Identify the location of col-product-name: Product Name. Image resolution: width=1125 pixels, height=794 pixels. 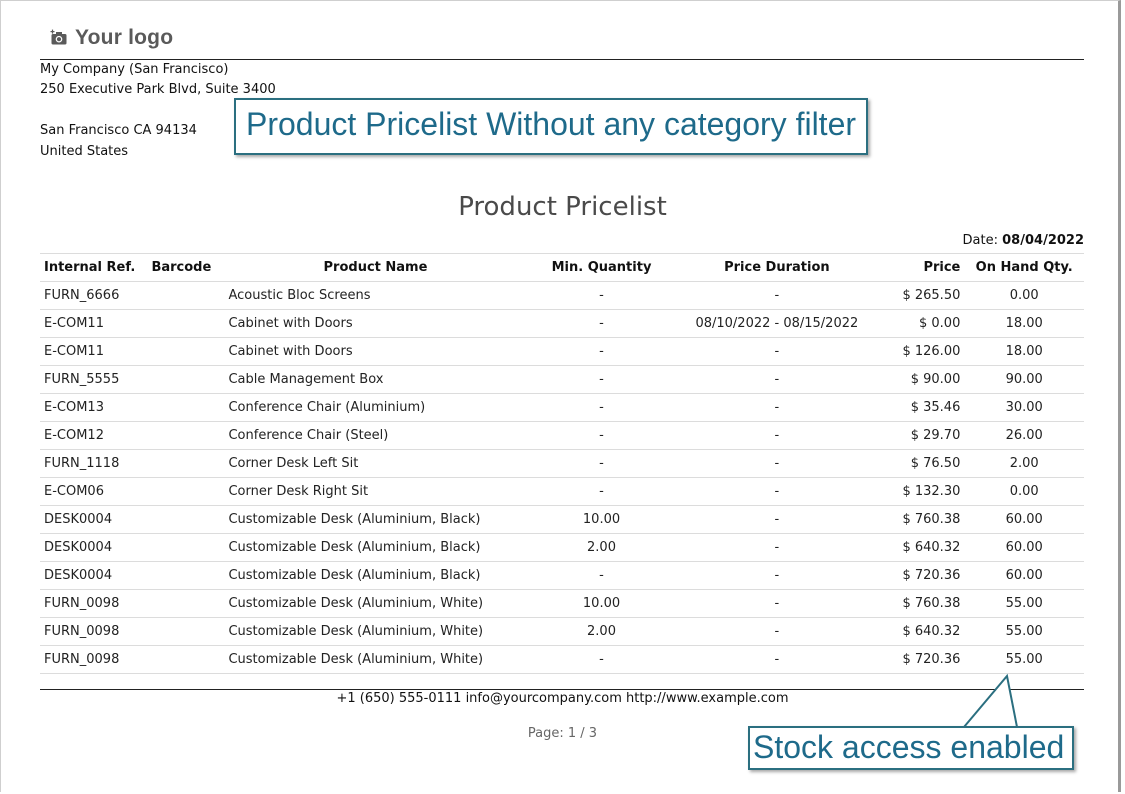
(375, 267).